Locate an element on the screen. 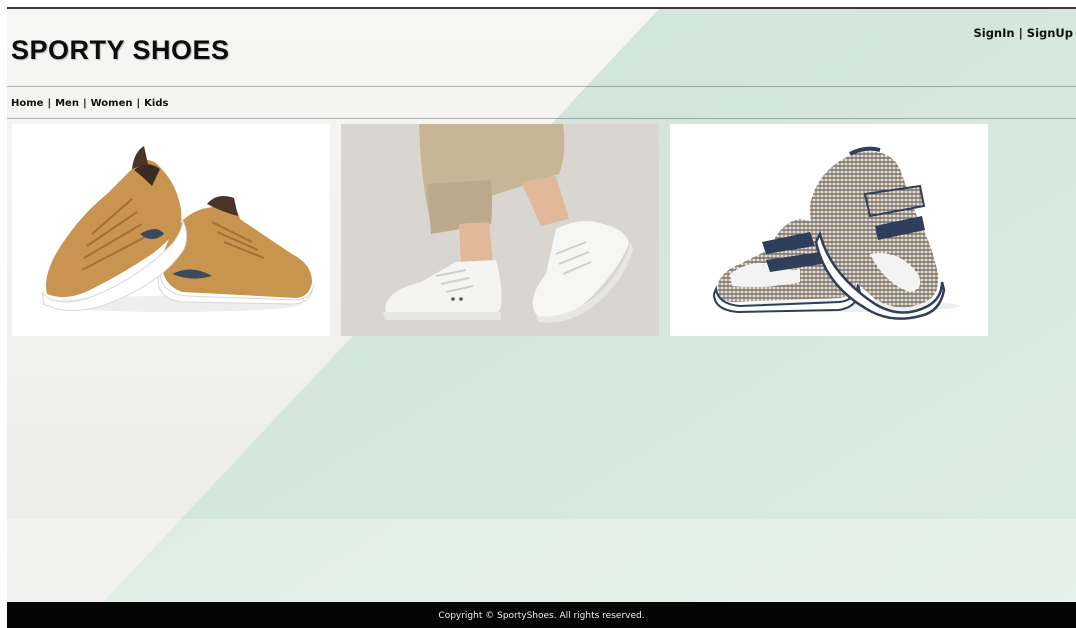  header-divider is located at coordinates (541, 86).